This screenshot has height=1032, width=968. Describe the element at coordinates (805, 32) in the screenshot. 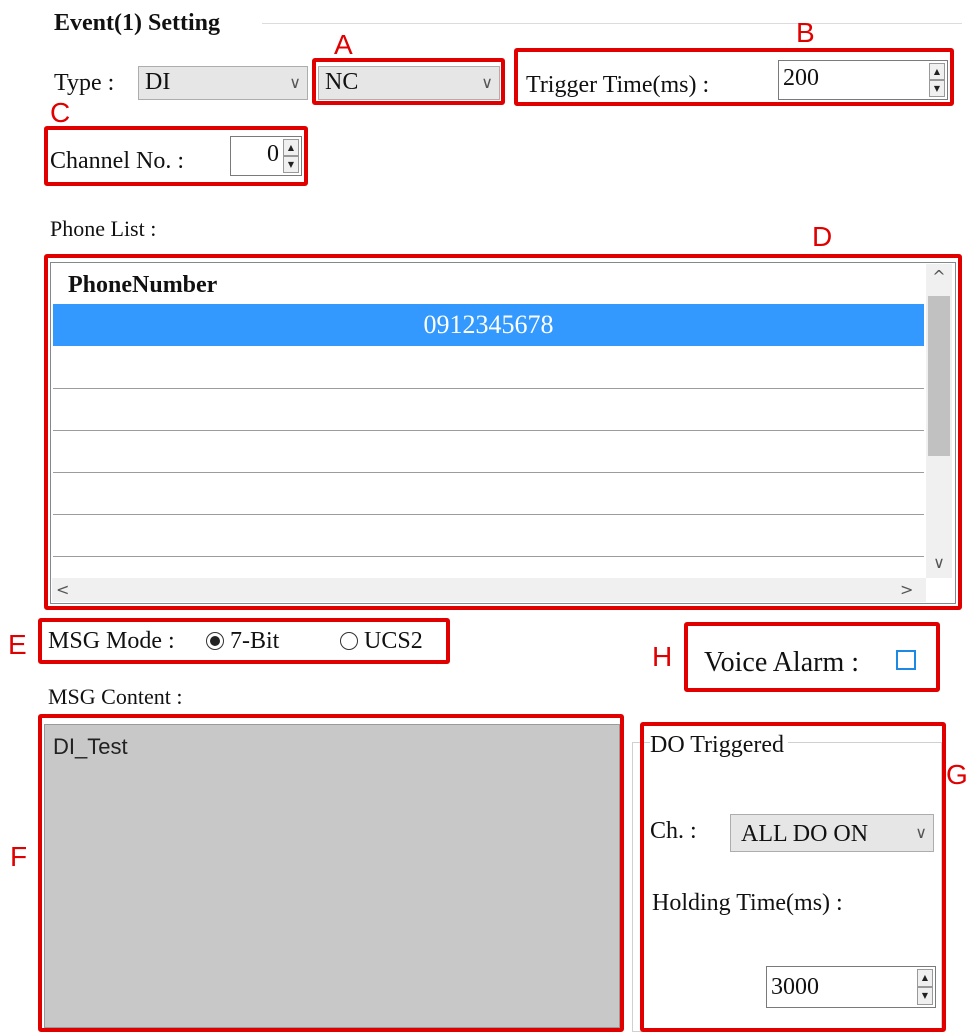

I see `annotation-label-b: B` at that location.